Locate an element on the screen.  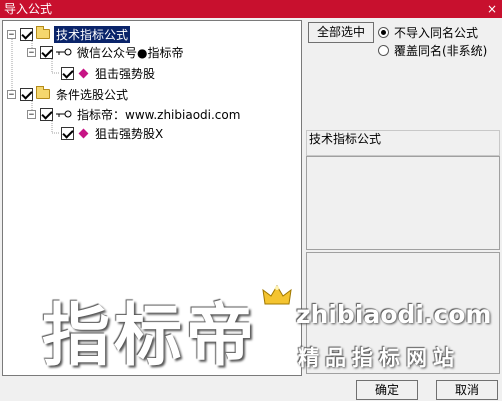
tree-node-formula-sniper-x: 狙击强势股X is located at coordinates (113, 133).